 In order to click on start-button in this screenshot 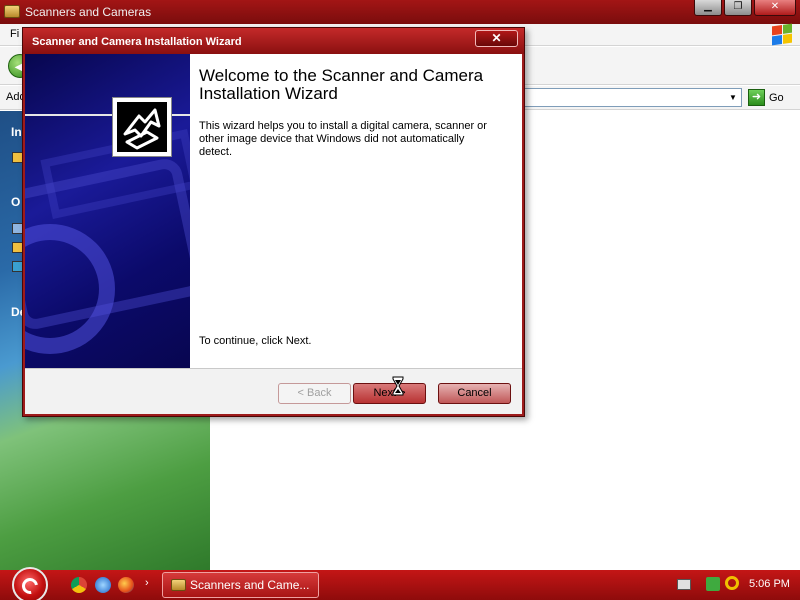, I will do `click(30, 583)`.